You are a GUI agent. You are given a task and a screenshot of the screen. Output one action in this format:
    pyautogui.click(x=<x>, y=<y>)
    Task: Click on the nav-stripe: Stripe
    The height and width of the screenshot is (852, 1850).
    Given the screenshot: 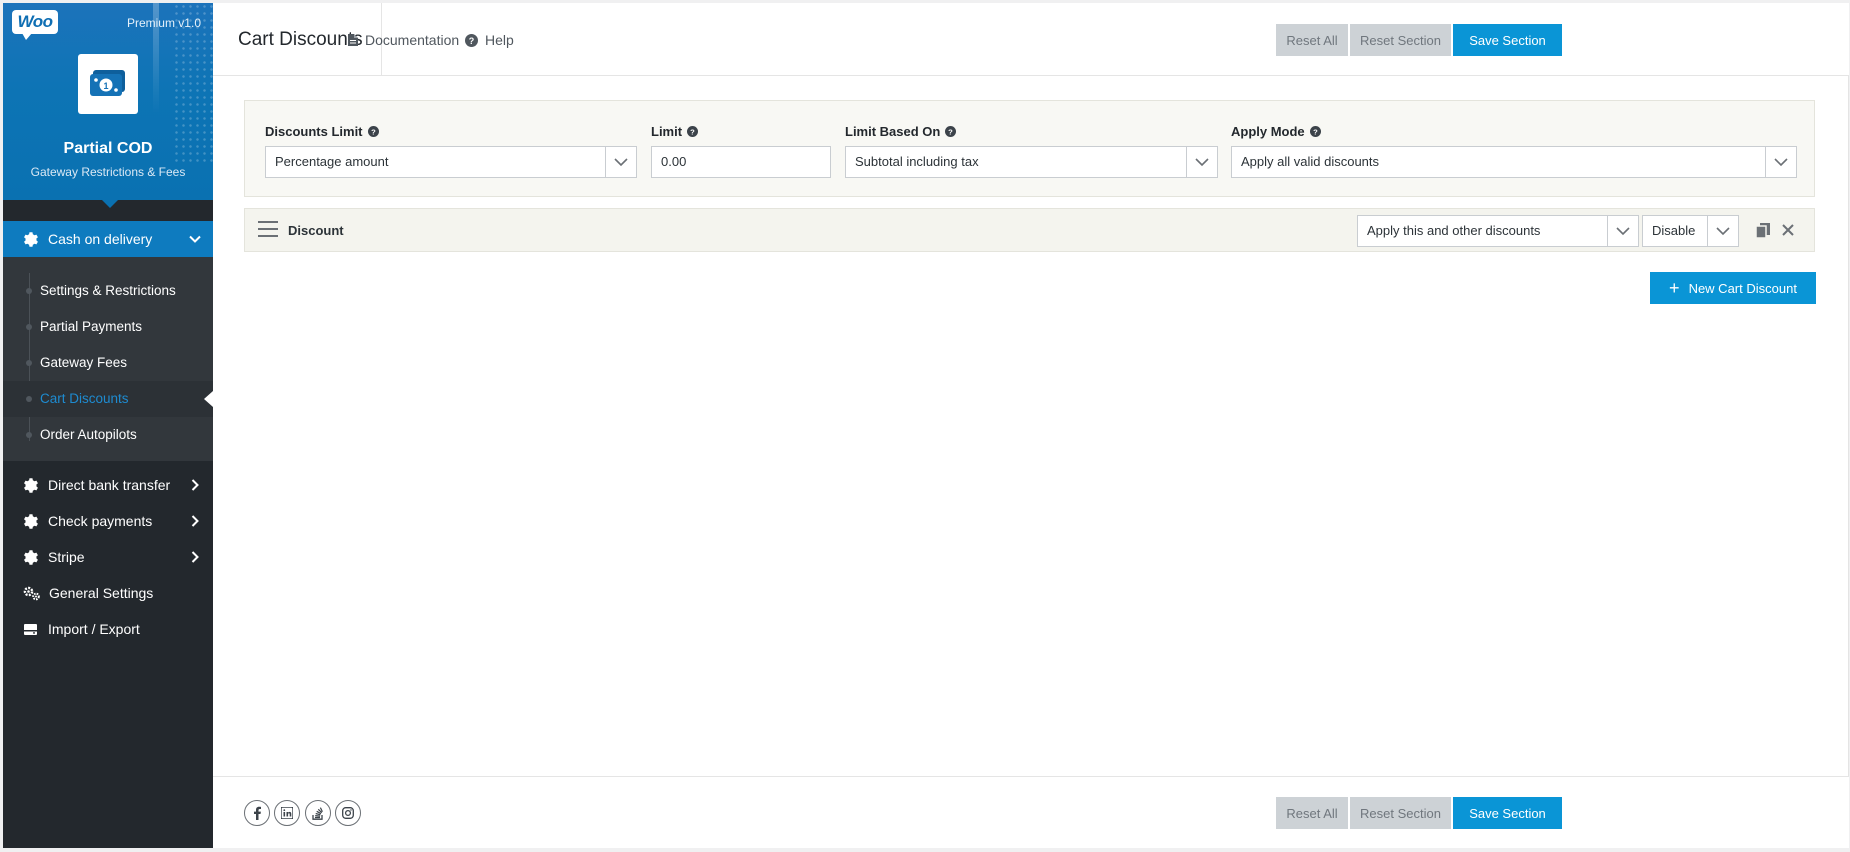 What is the action you would take?
    pyautogui.click(x=108, y=557)
    